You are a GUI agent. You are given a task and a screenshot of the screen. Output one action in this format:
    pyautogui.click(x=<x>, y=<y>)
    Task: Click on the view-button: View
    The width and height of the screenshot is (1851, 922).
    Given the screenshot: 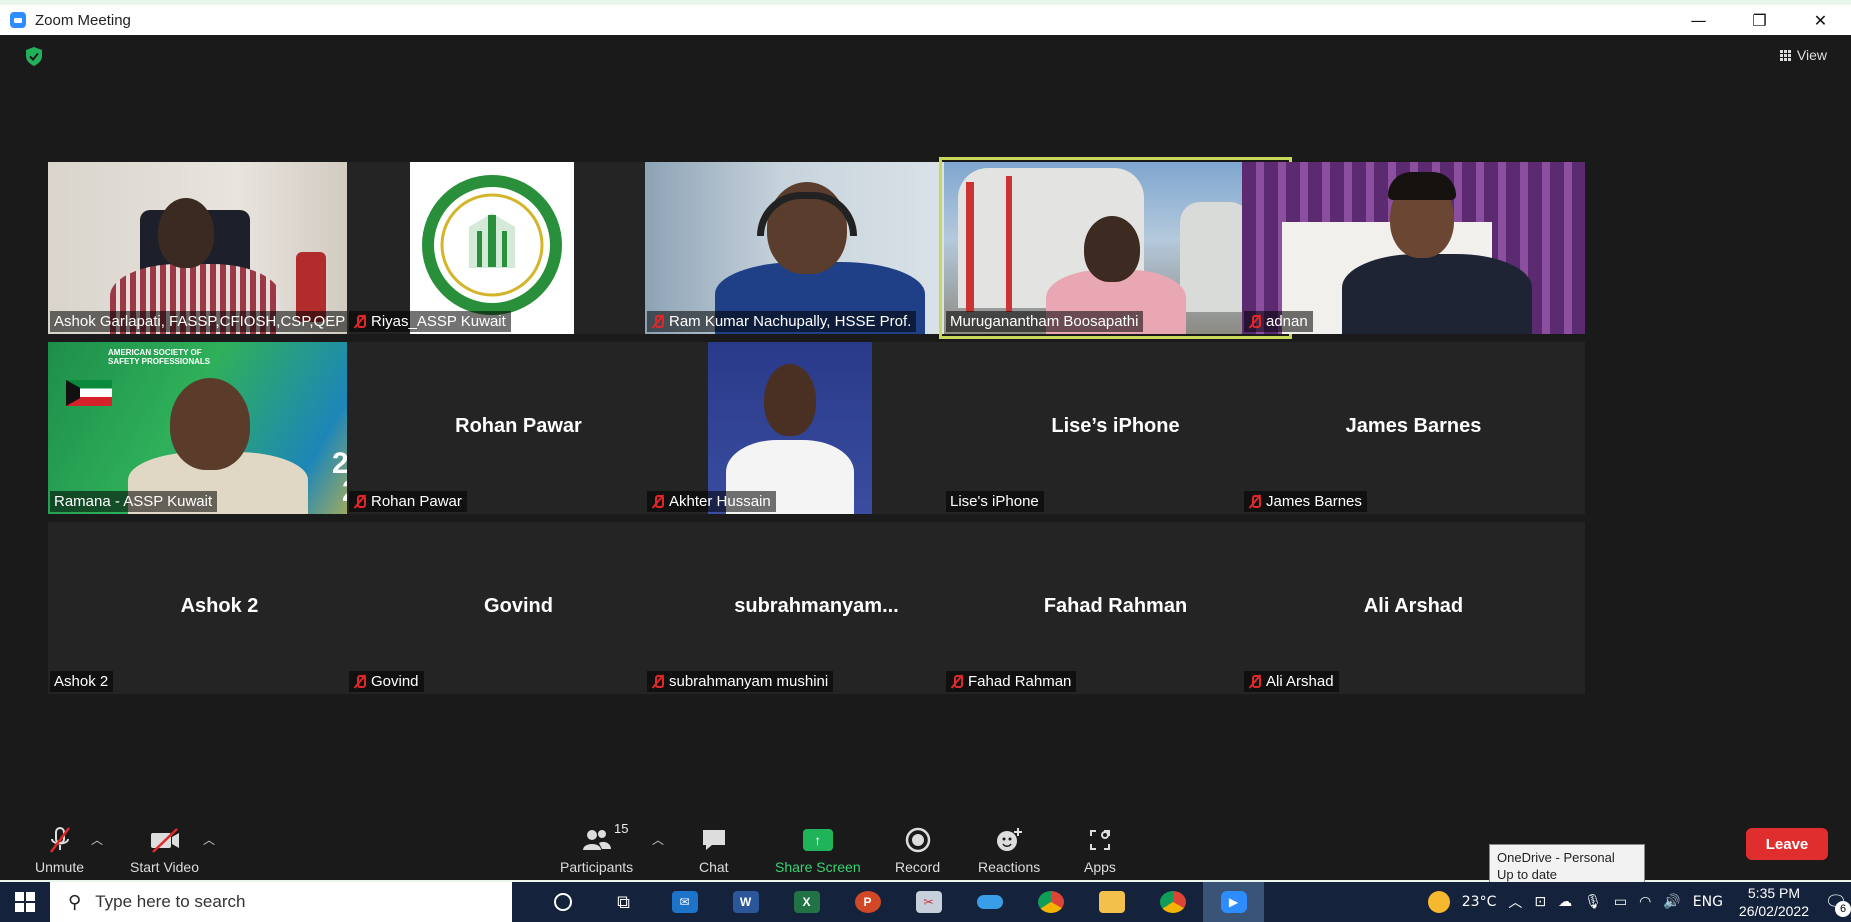 What is the action you would take?
    pyautogui.click(x=1803, y=55)
    